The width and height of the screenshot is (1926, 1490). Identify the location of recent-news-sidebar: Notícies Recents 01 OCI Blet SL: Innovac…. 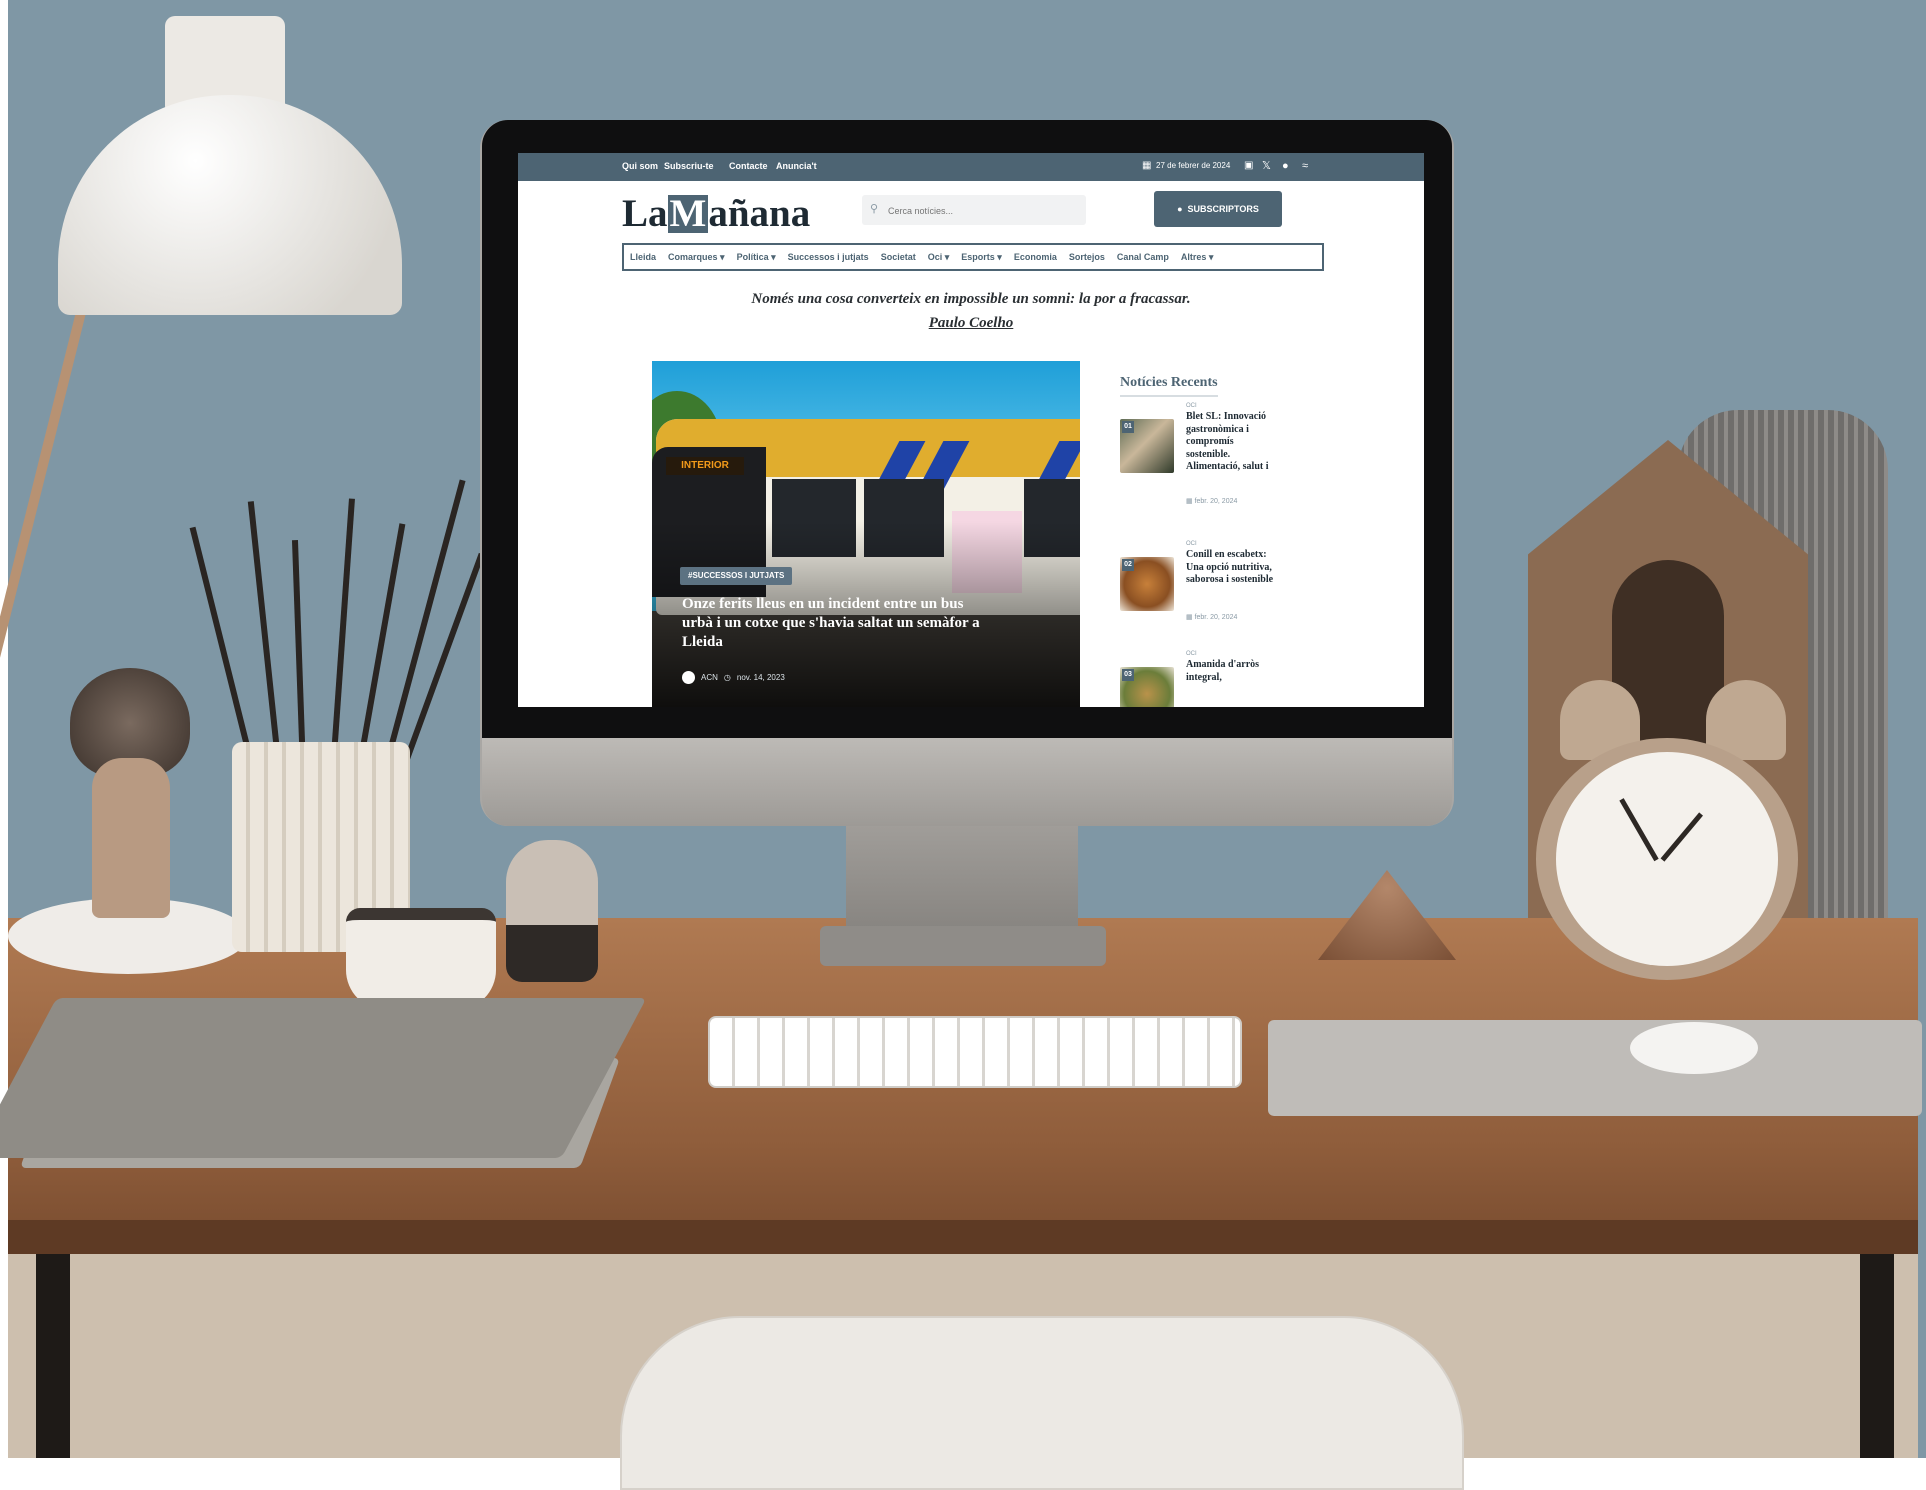
(1198, 536).